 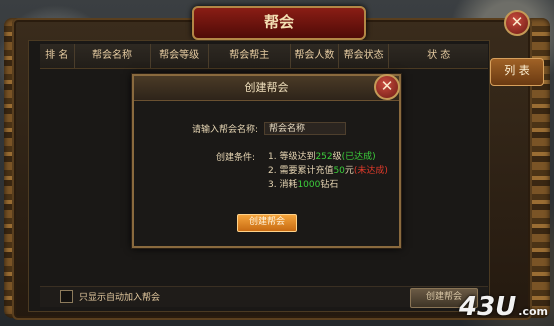 I want to click on guild-name-row: 请输入帮会名称: 帮会名称, so click(x=269, y=128).